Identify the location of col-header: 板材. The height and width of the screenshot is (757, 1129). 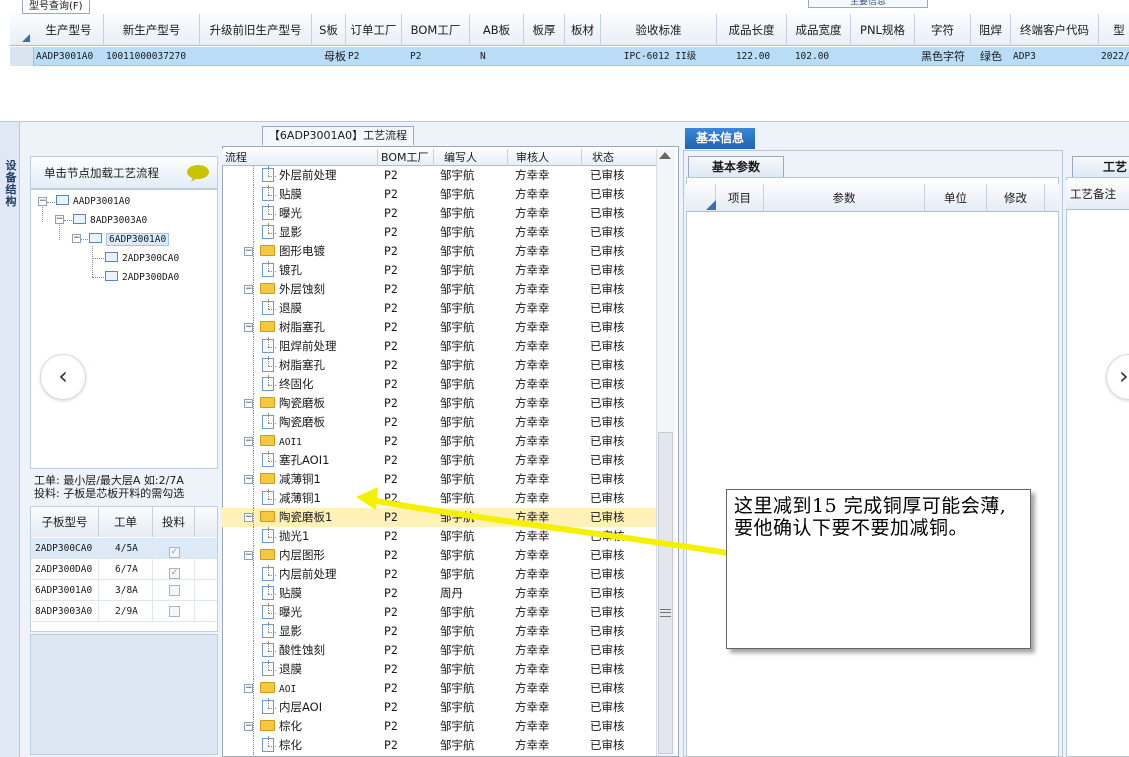
(583, 30).